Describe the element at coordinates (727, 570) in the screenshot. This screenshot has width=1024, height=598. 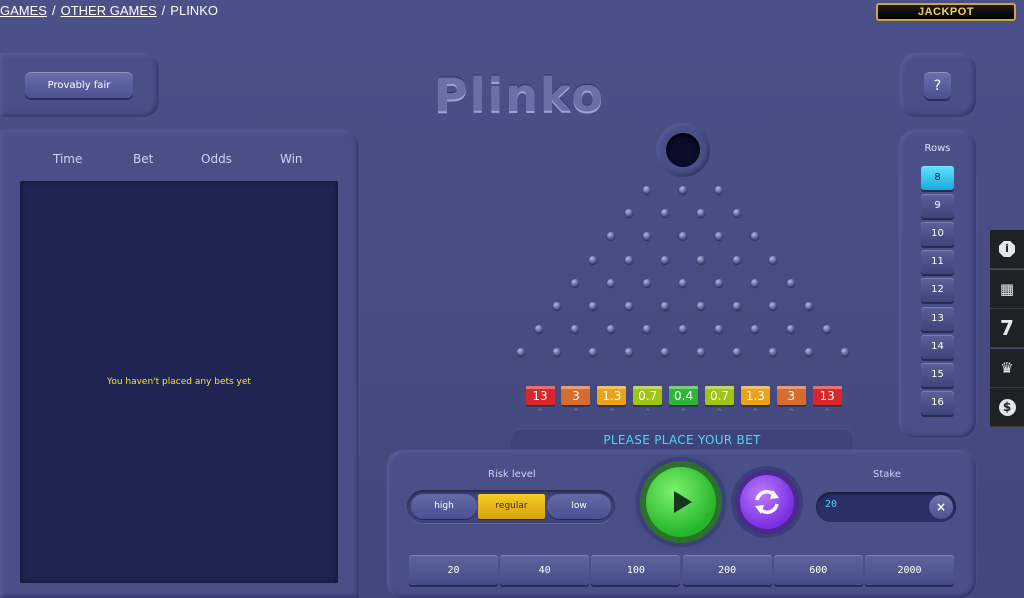
I see `quick-stake-200-button: 200` at that location.